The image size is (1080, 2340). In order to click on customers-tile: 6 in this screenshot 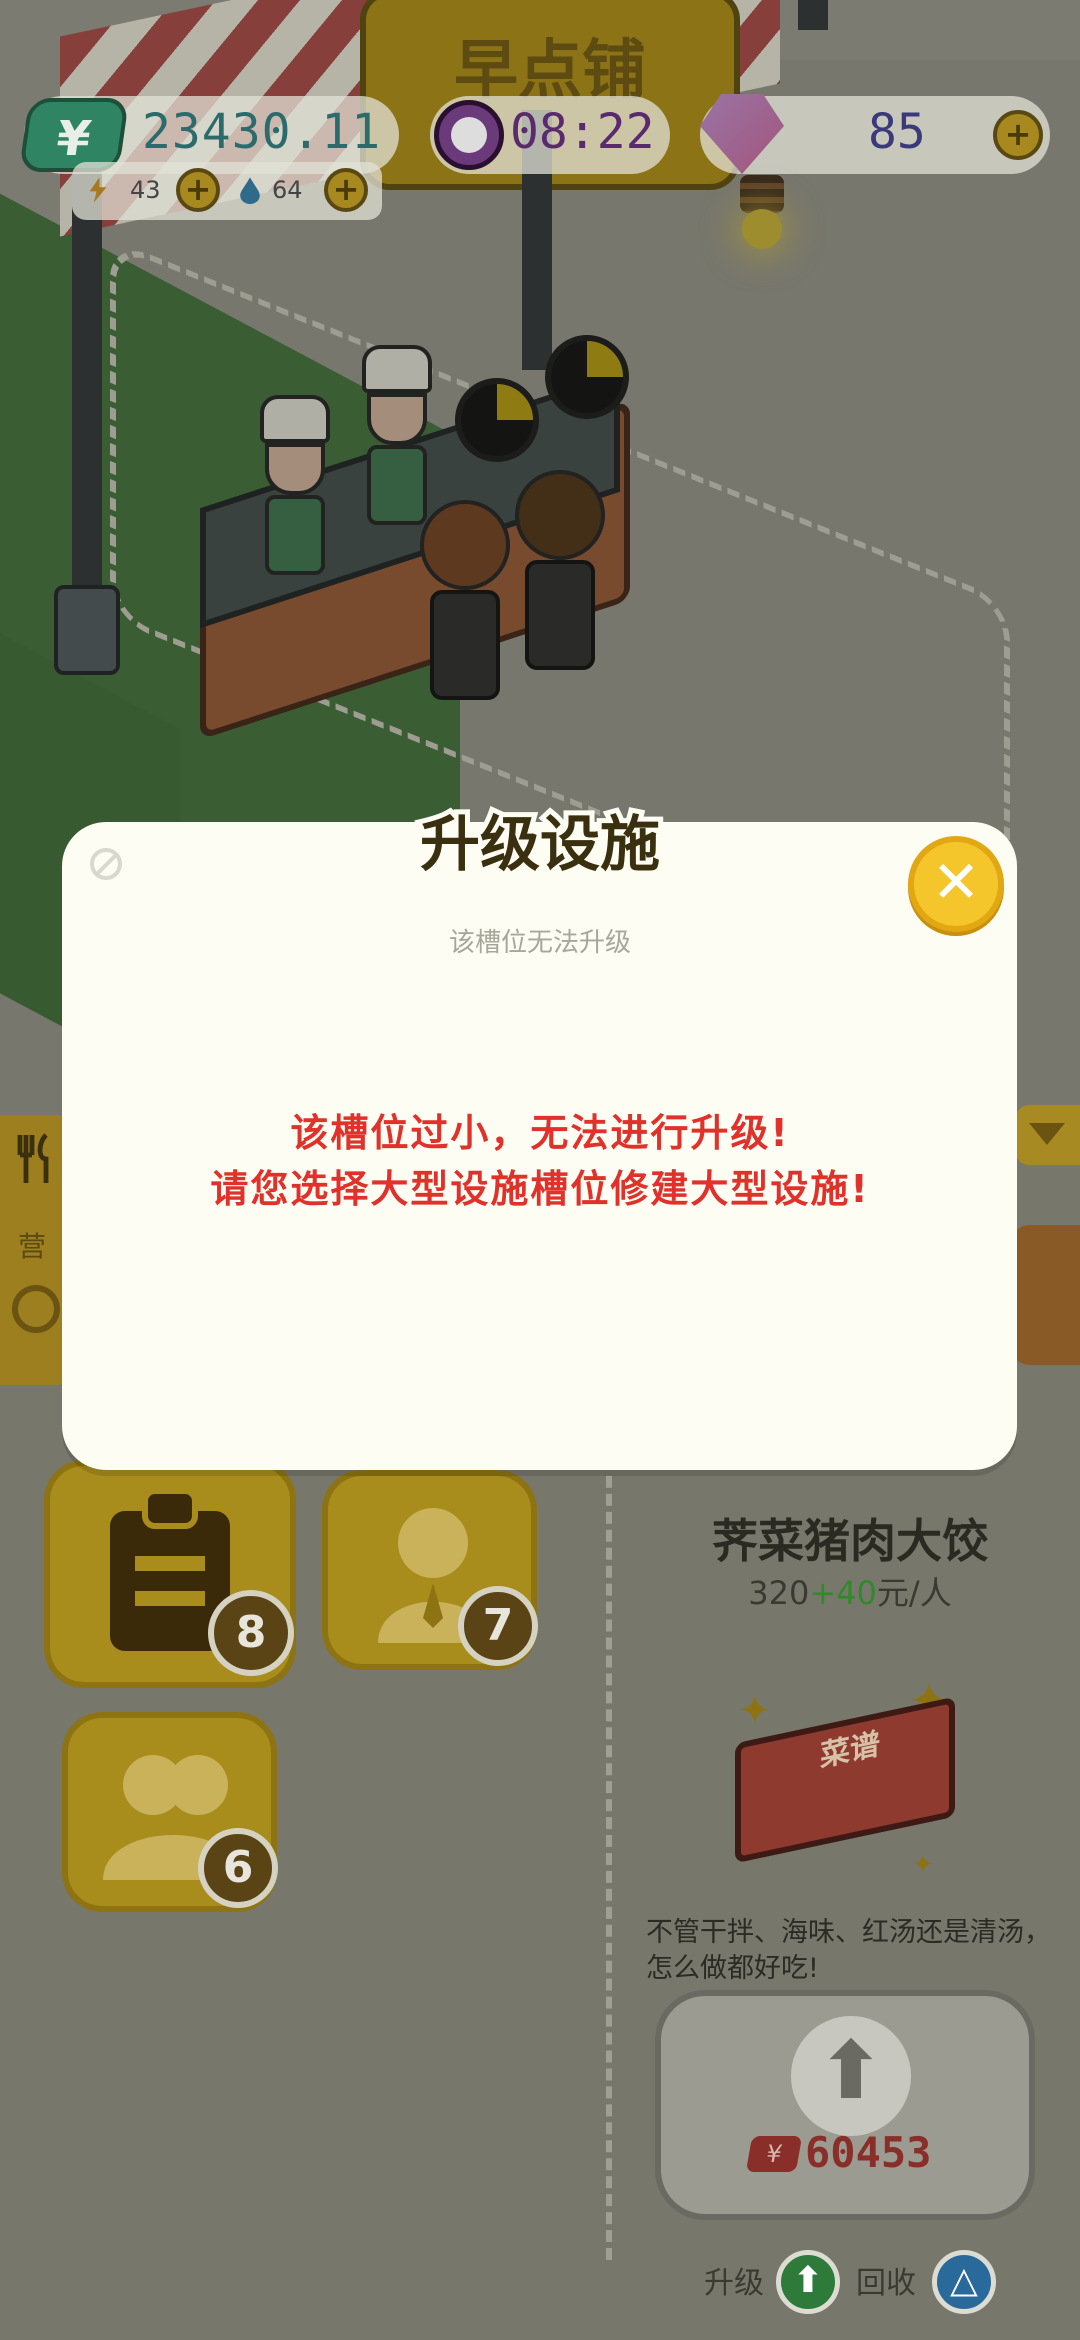, I will do `click(170, 1812)`.